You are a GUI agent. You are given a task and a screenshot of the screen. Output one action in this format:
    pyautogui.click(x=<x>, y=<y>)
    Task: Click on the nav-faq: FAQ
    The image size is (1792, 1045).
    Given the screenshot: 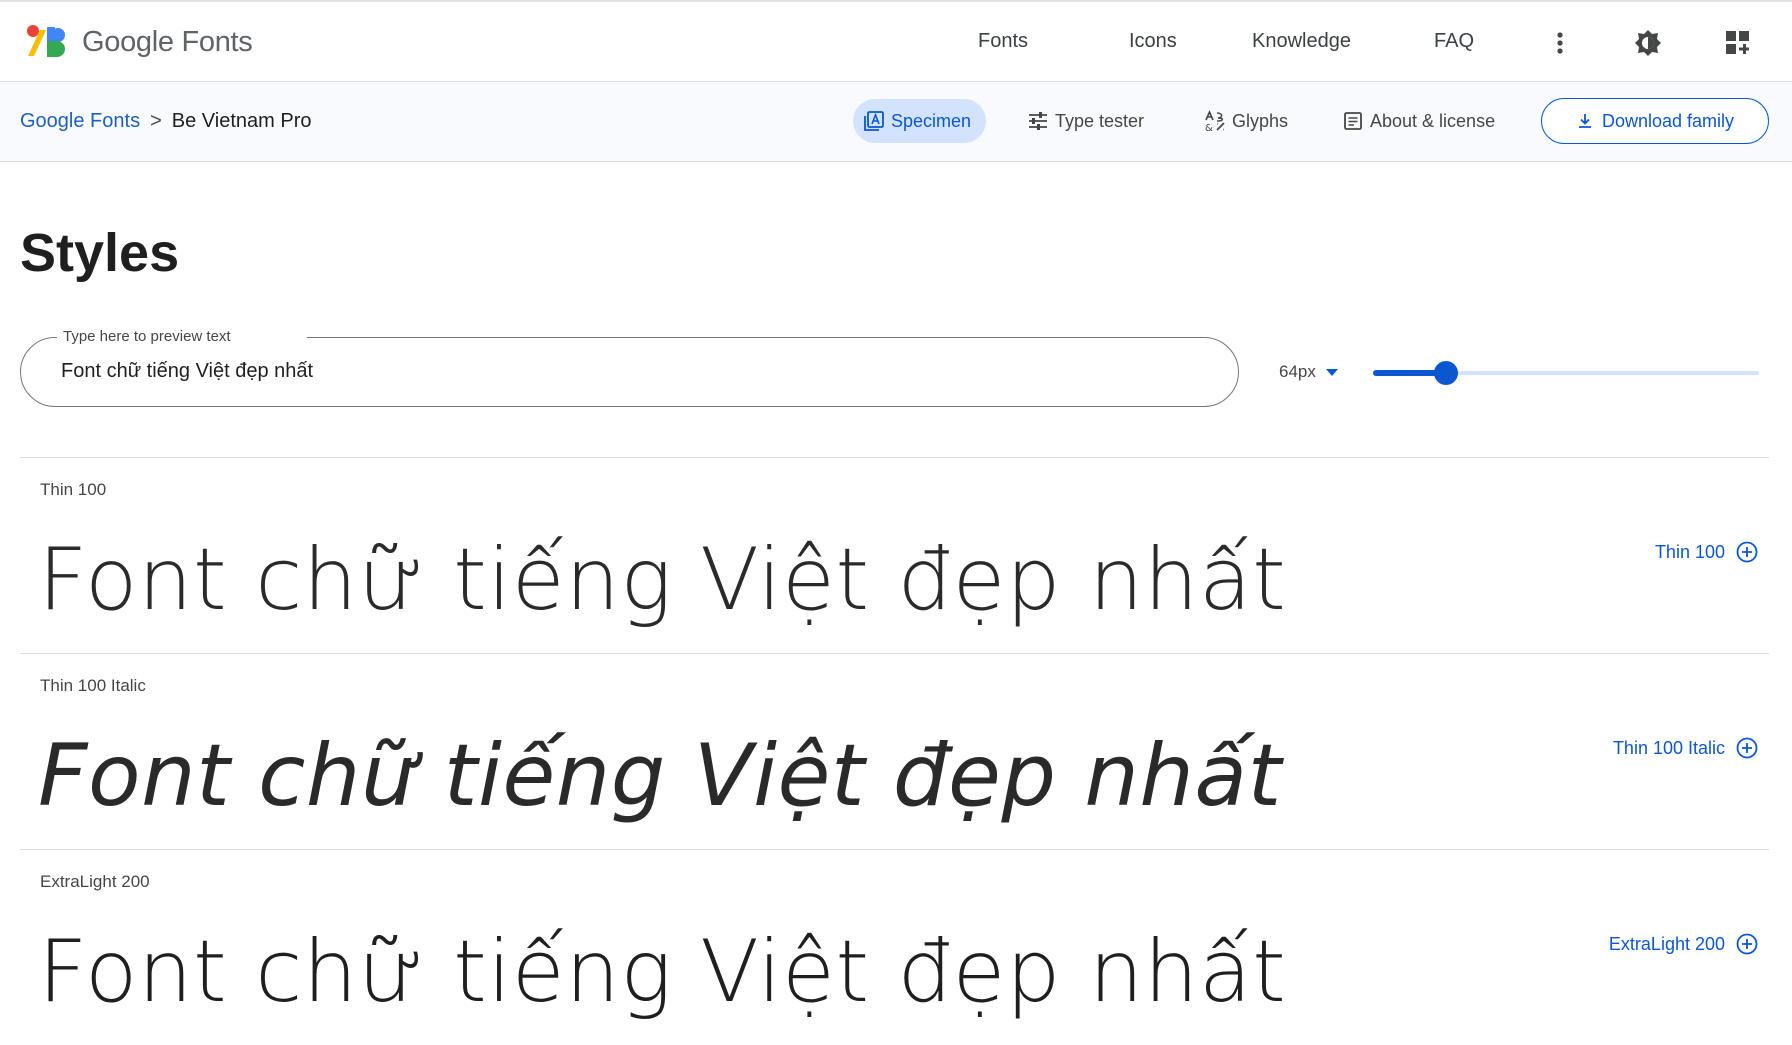 What is the action you would take?
    pyautogui.click(x=1454, y=41)
    